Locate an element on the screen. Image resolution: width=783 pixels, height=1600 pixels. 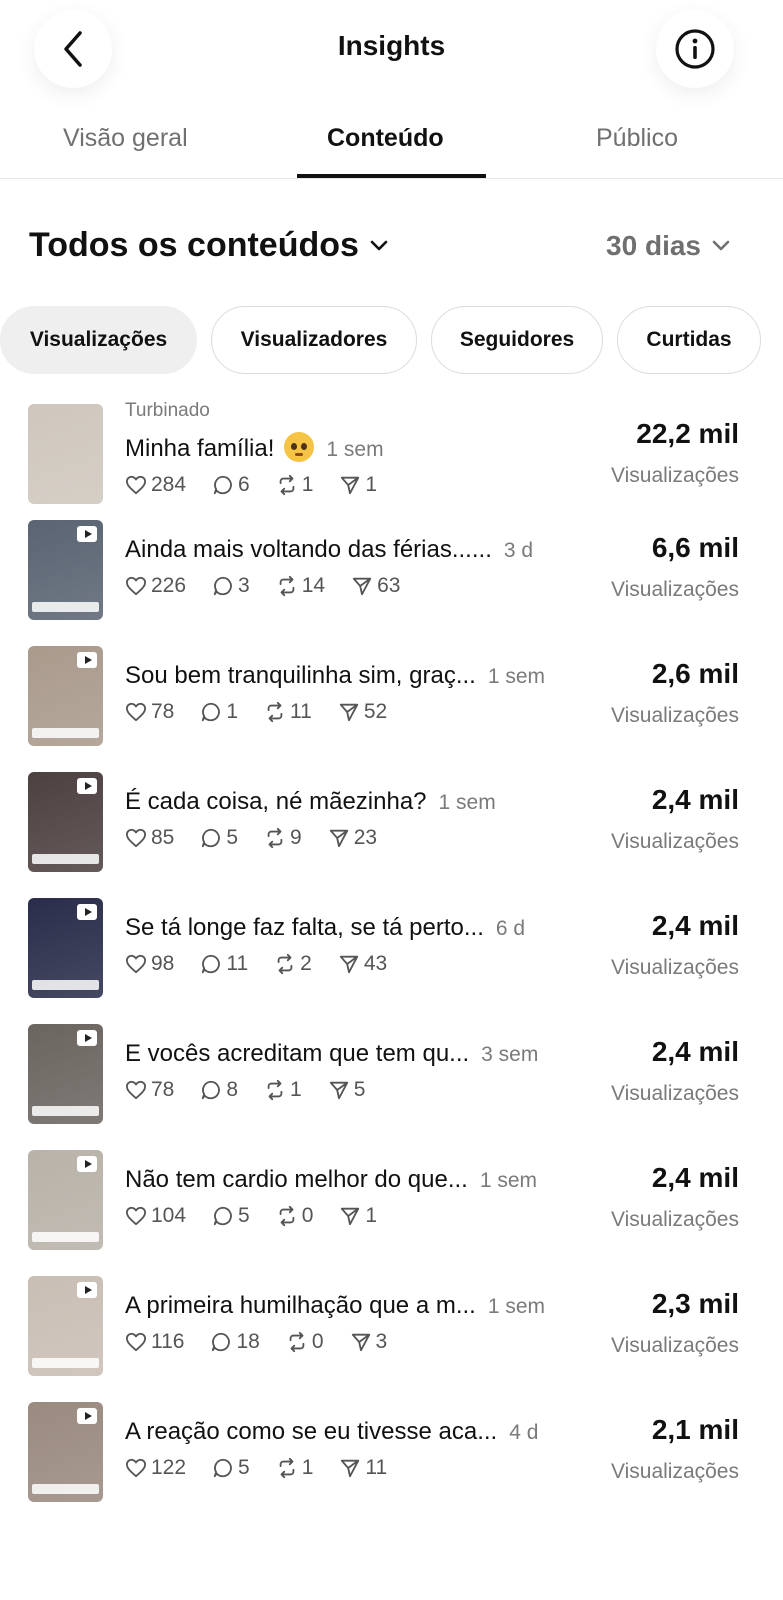
reposts-count: 1 is located at coordinates (296, 1089).